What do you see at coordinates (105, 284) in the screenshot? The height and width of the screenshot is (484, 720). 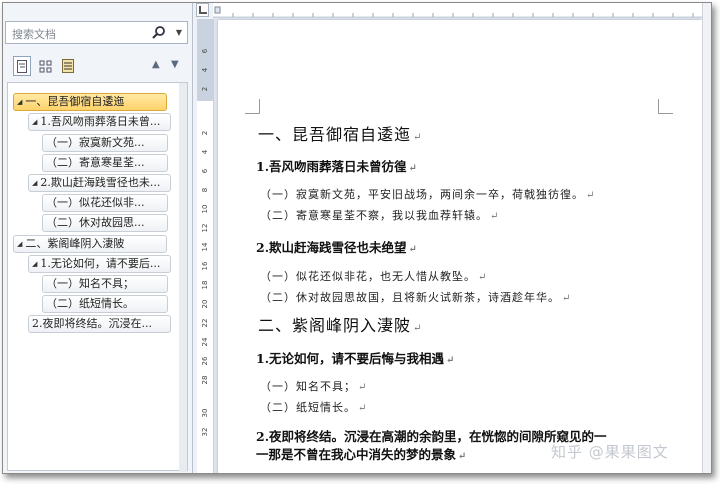 I see `tree-heading-3: （一）知名不具；` at bounding box center [105, 284].